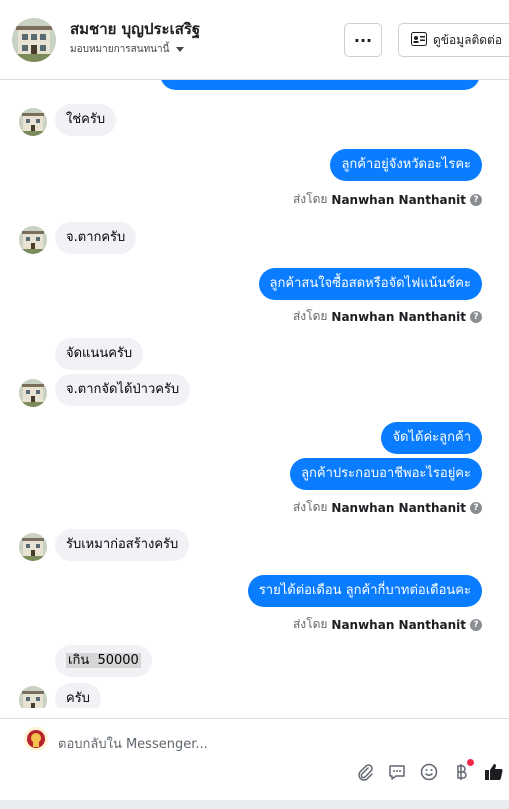  Describe the element at coordinates (36, 739) in the screenshot. I see `page-avatar` at that location.